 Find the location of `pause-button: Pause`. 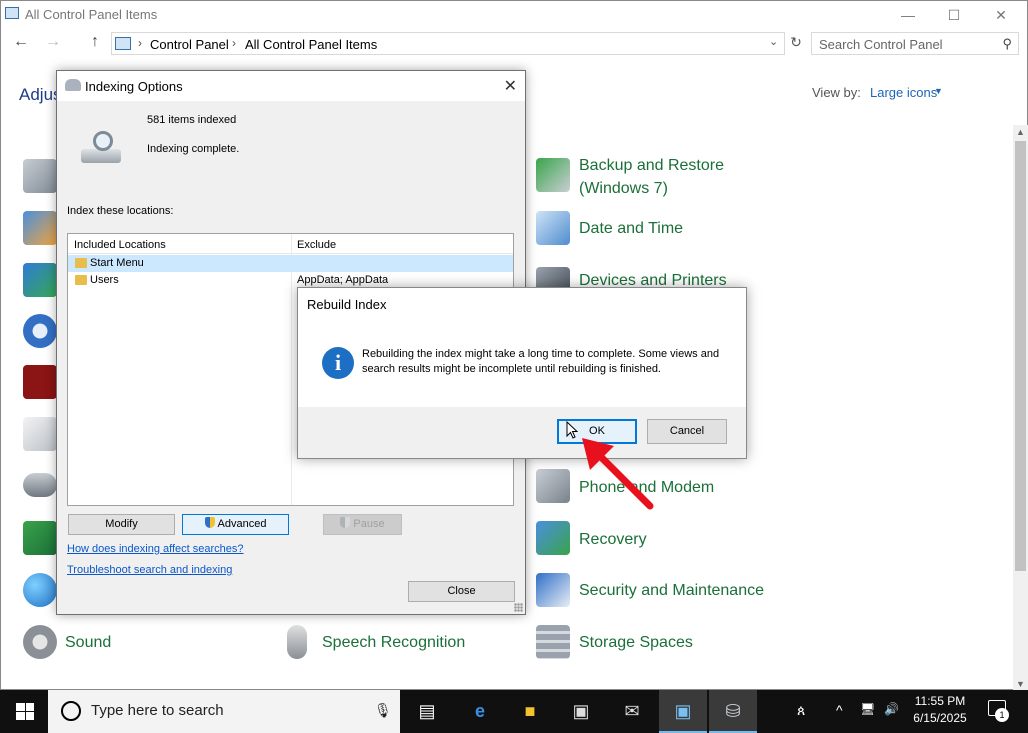

pause-button: Pause is located at coordinates (362, 524).